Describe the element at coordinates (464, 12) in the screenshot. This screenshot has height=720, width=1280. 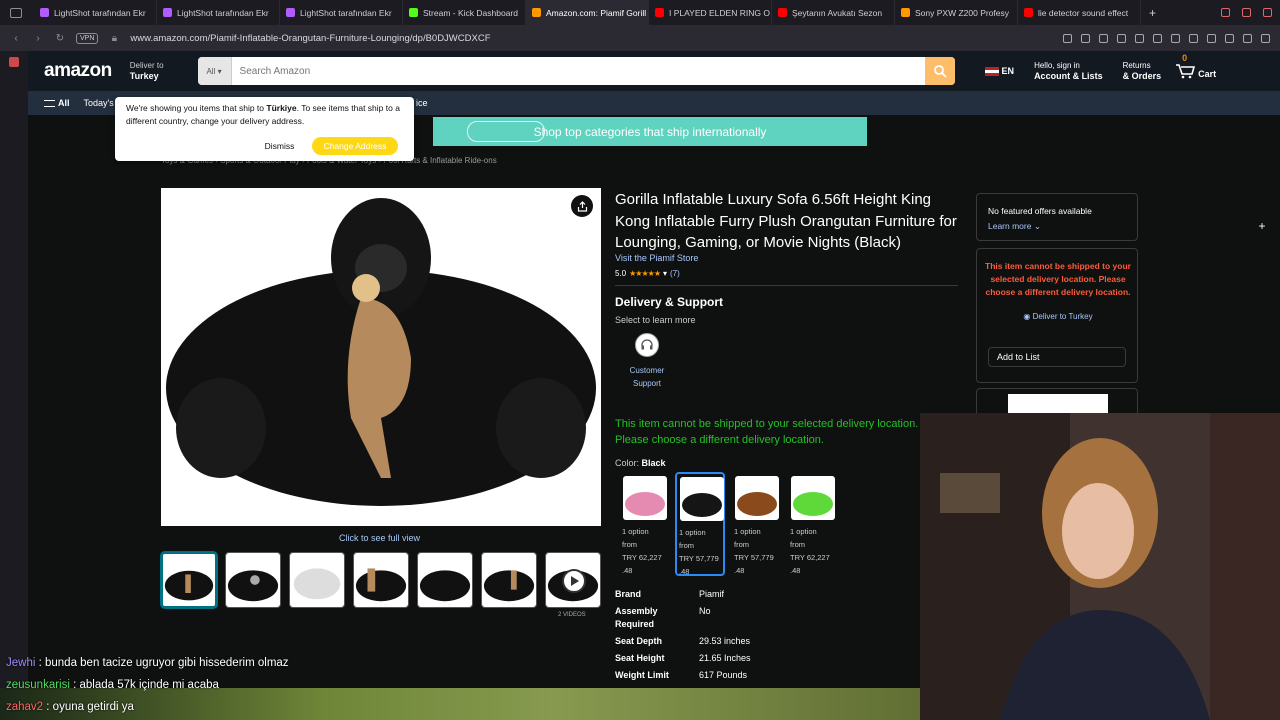
I see `browser-tab: Stream - Kick Dashboard` at that location.